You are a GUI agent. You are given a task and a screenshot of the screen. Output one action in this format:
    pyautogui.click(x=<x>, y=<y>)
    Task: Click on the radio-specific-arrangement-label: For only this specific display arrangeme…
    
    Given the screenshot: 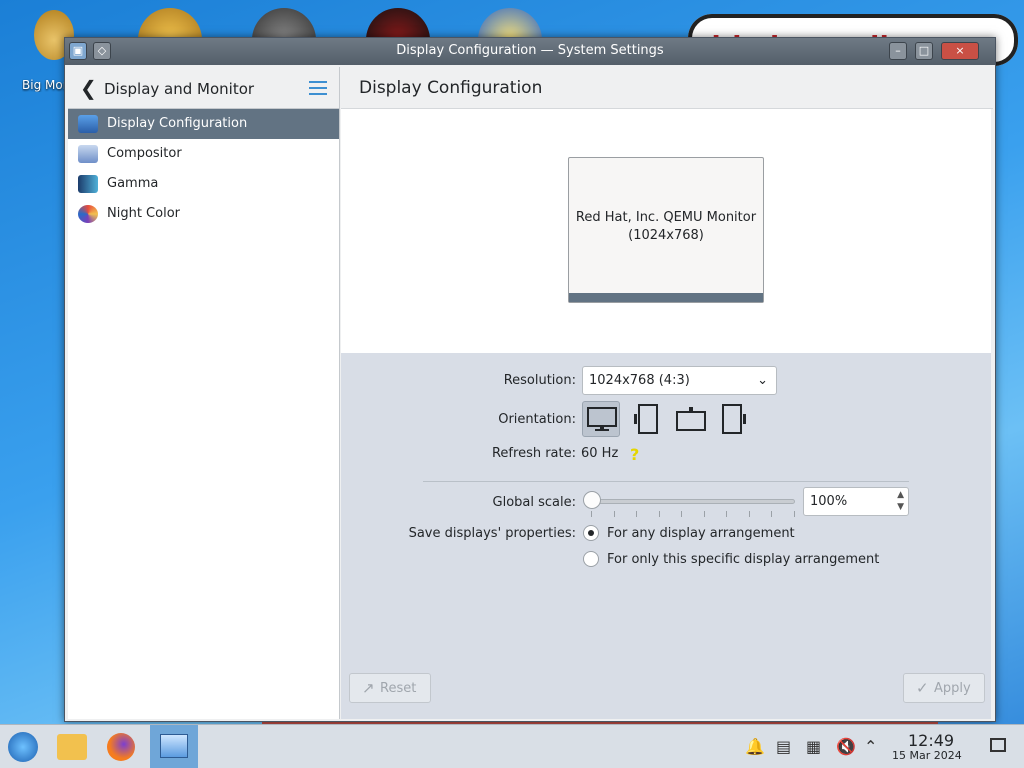 What is the action you would take?
    pyautogui.click(x=743, y=559)
    